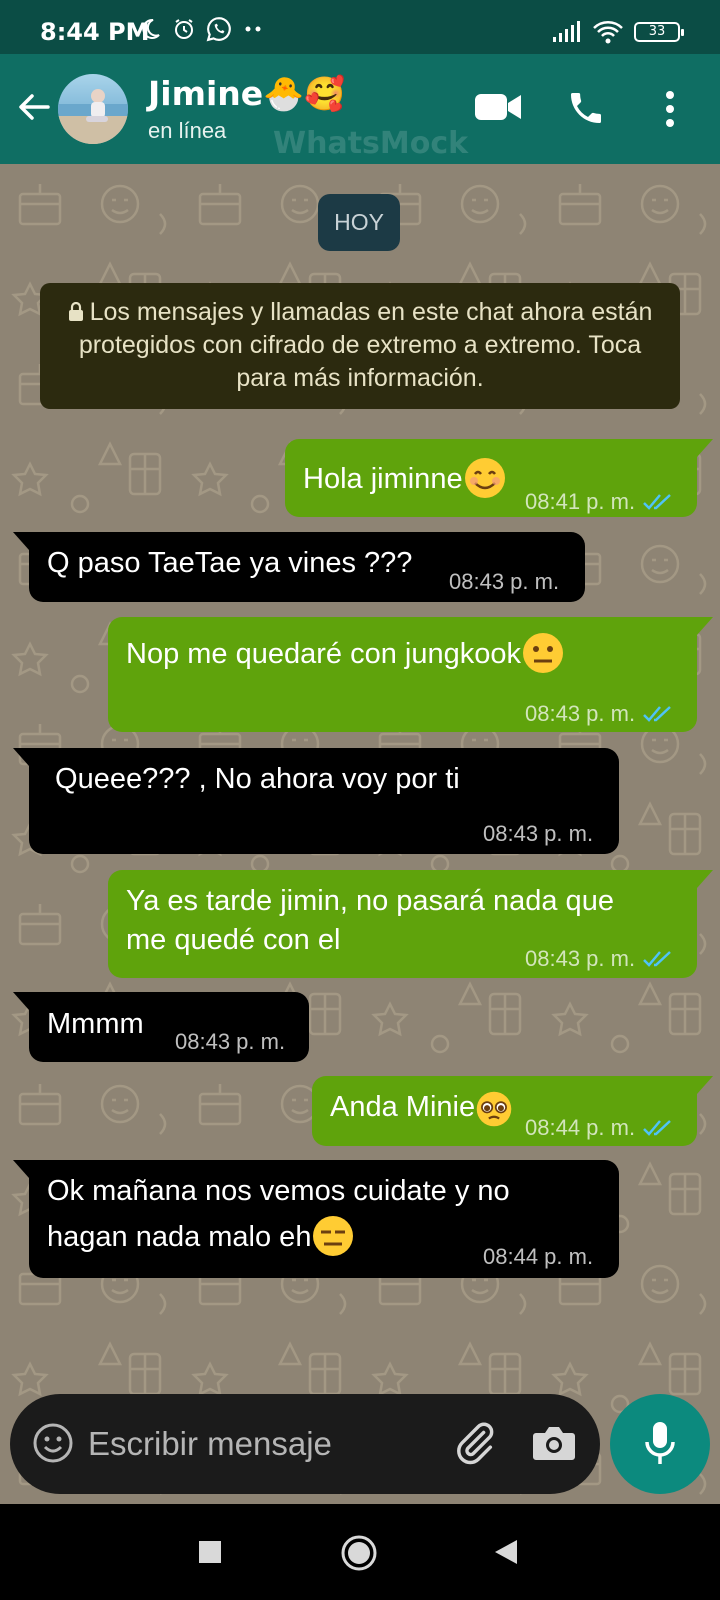 This screenshot has height=1600, width=720. I want to click on battery-icon: 33, so click(659, 32).